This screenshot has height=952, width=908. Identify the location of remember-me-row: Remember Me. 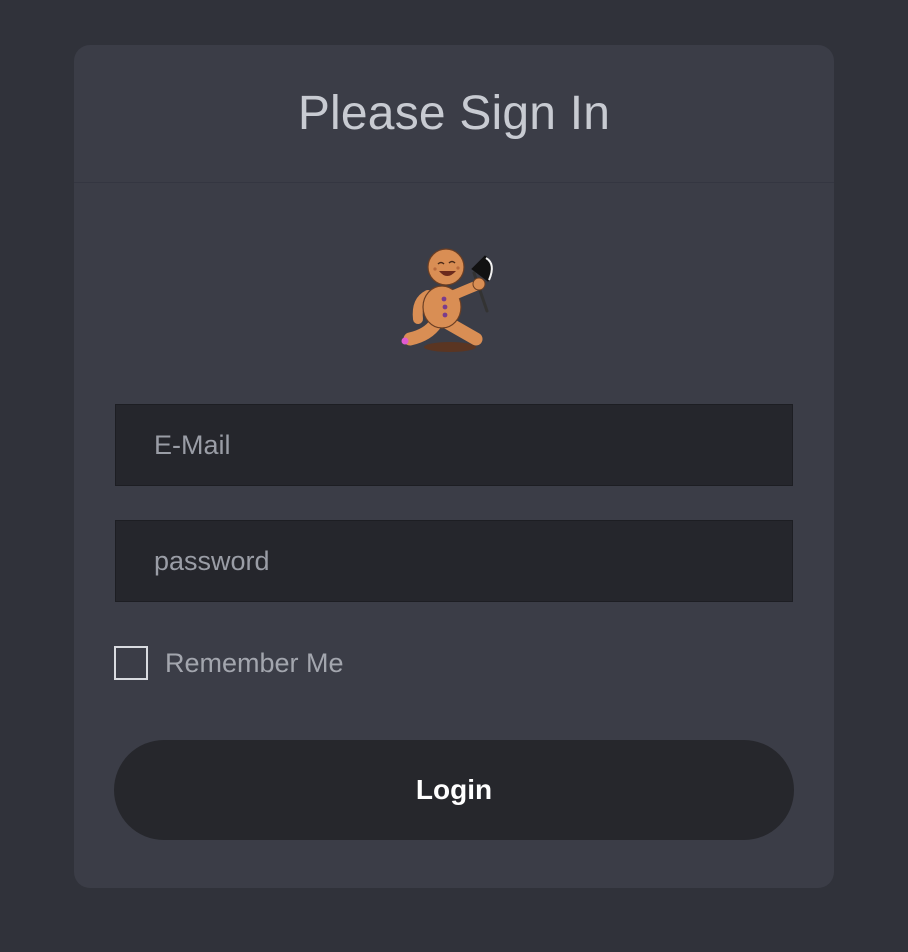
(229, 663).